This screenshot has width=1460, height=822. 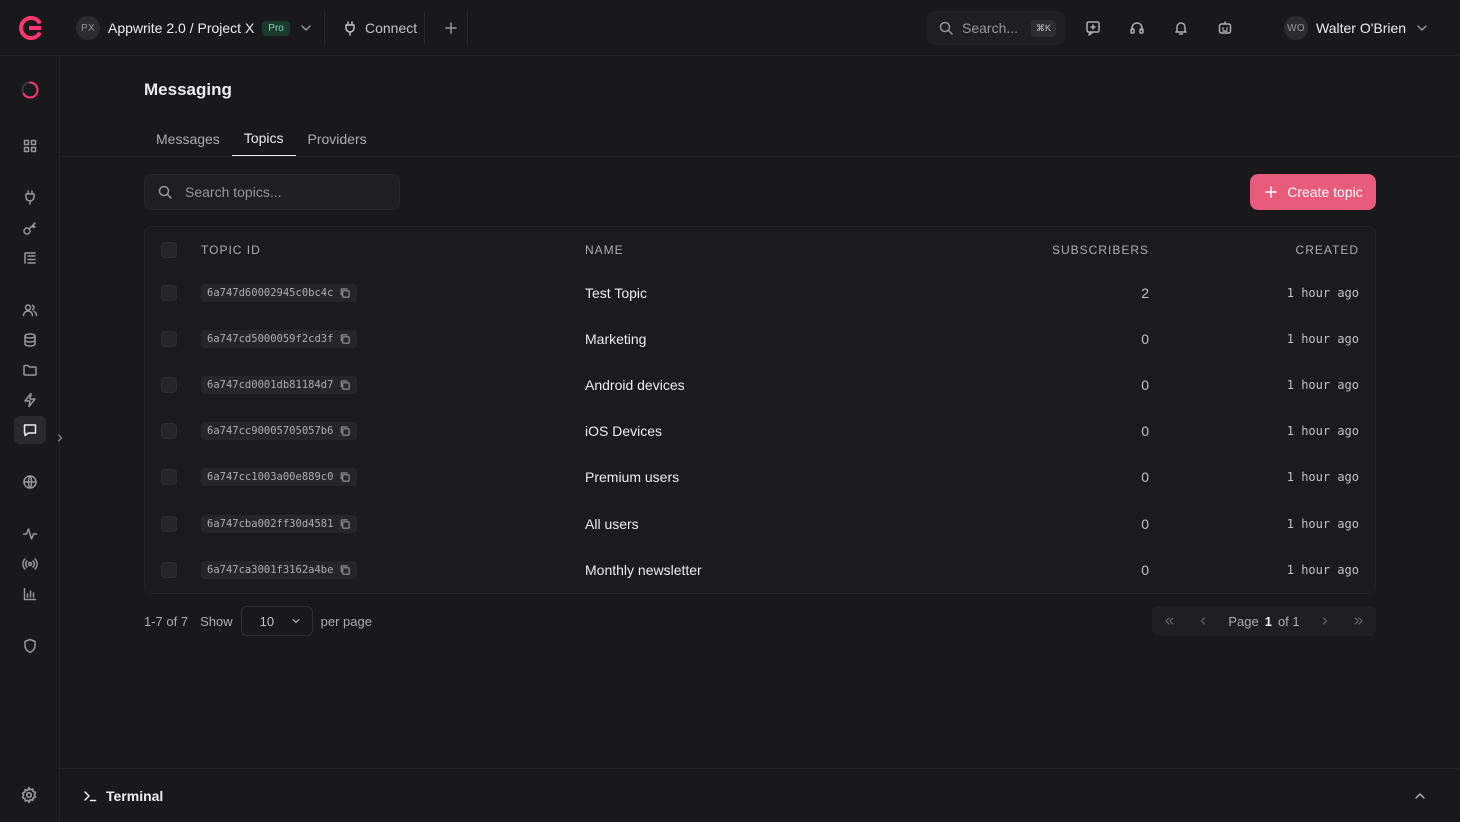 What do you see at coordinates (1043, 28) in the screenshot?
I see `shortcut-badge: ⌘K` at bounding box center [1043, 28].